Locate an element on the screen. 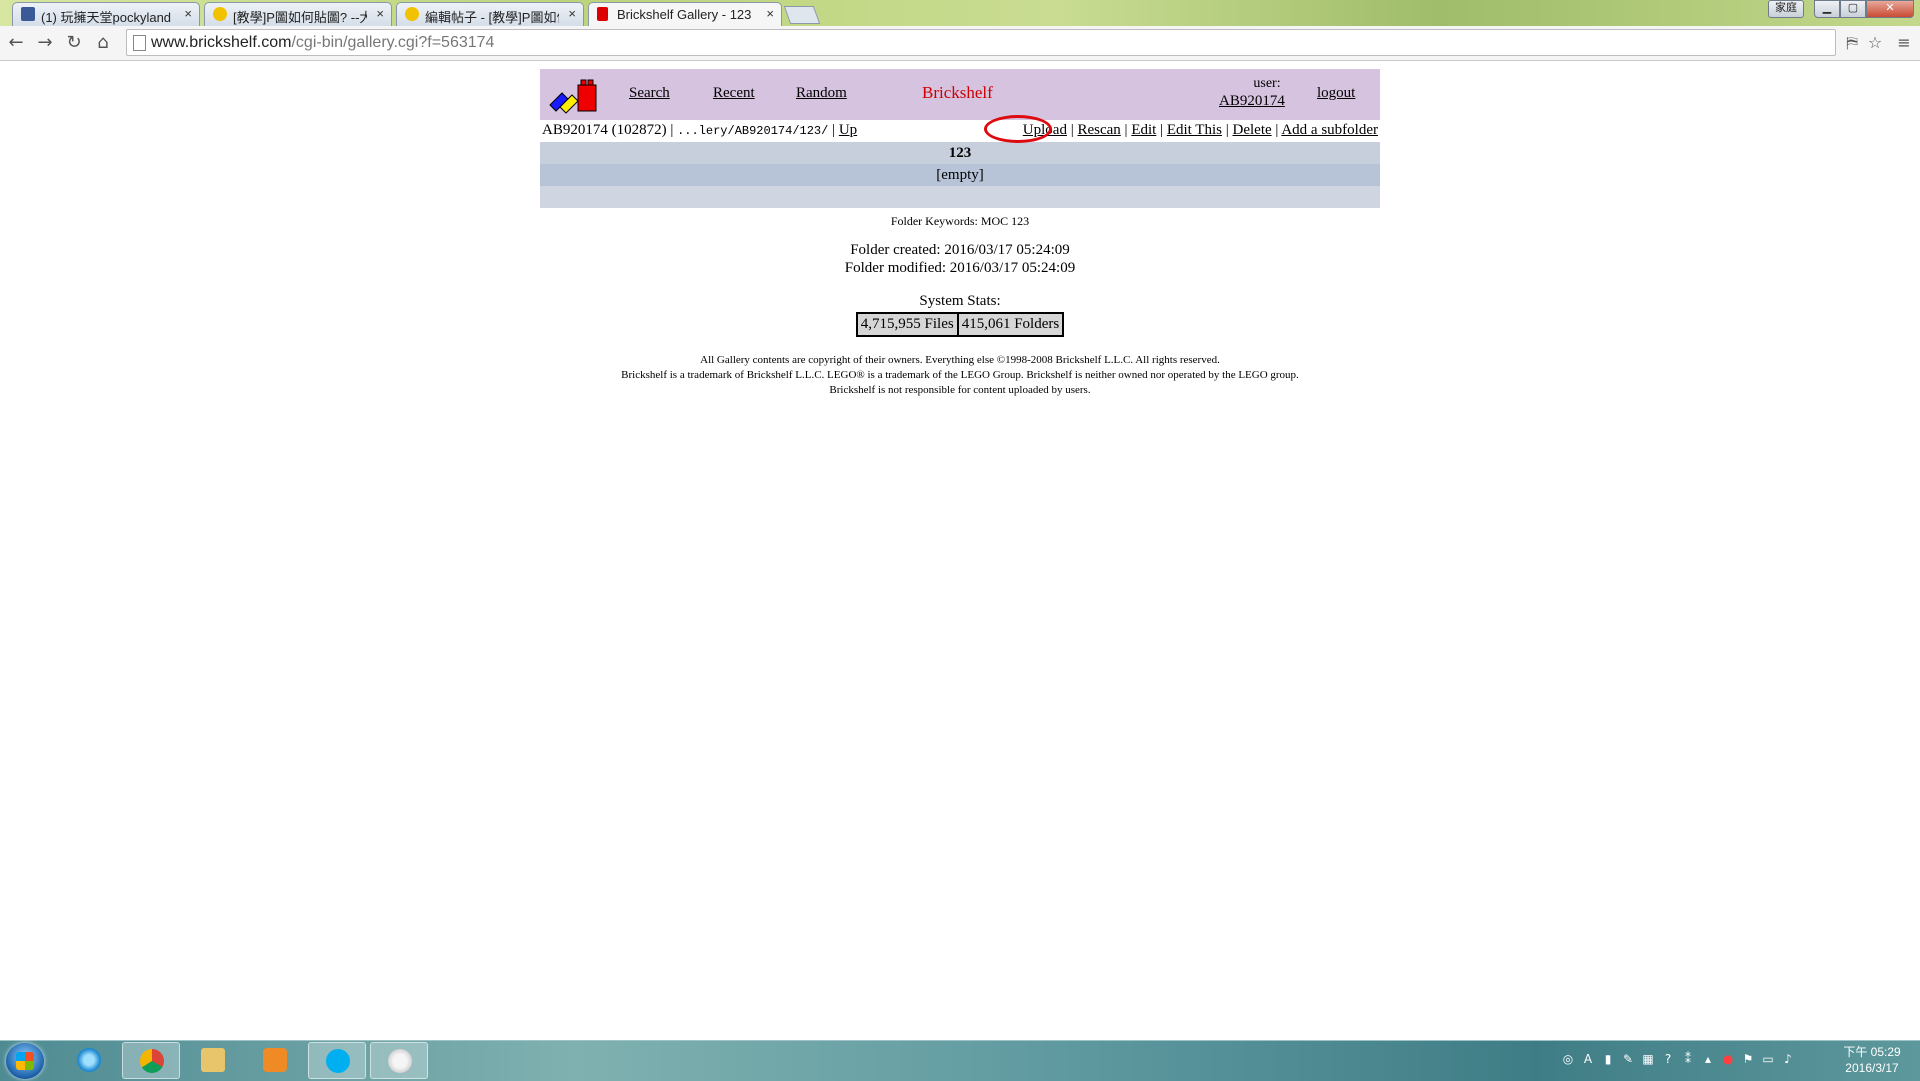 This screenshot has width=1920, height=1081. ime-mode-icon: ▮ is located at coordinates (1608, 1059).